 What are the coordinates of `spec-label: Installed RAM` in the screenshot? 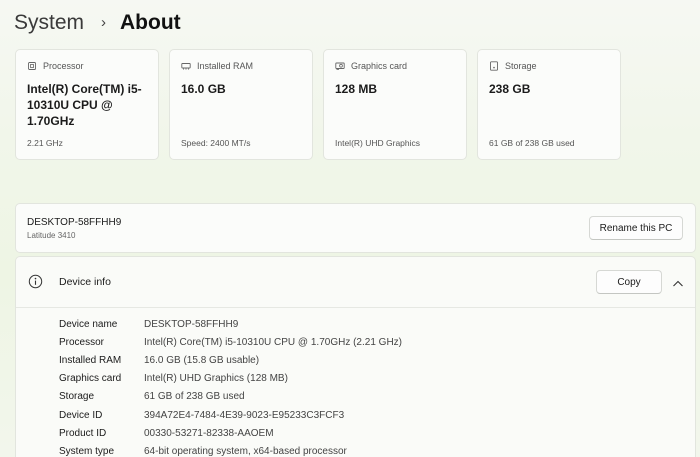 It's located at (90, 360).